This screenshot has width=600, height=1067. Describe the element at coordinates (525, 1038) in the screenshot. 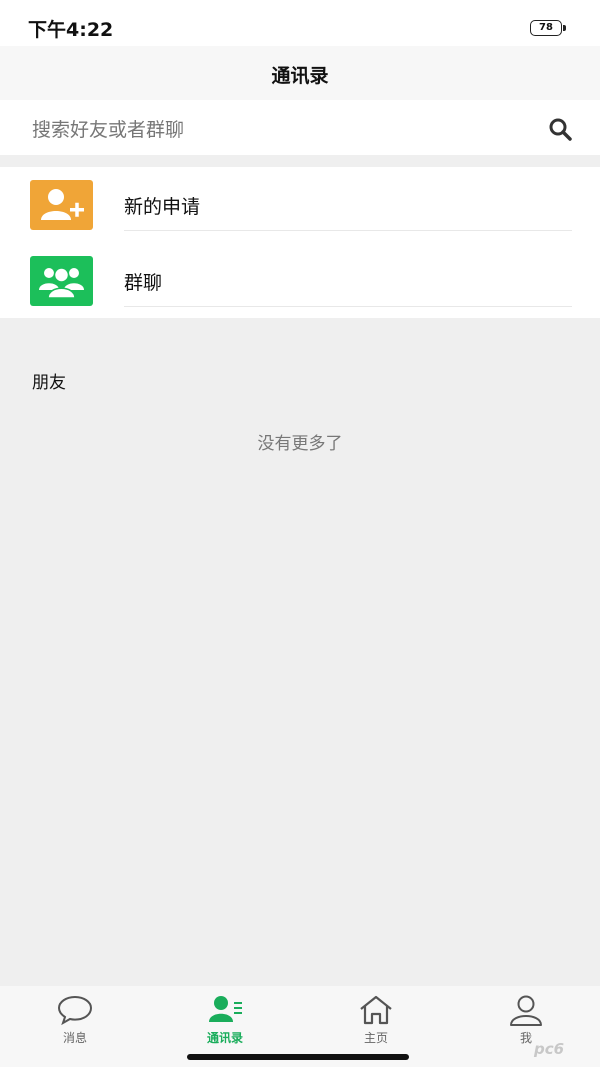

I see `tab-label: 我` at that location.